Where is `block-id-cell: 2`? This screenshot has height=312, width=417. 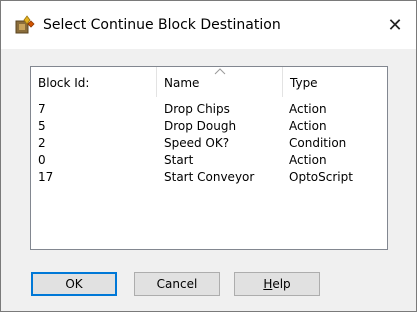
block-id-cell: 2 is located at coordinates (42, 143).